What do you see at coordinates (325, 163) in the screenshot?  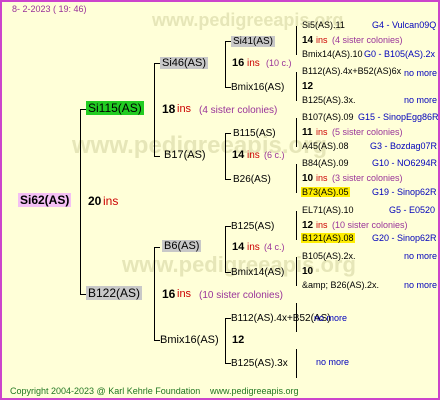 I see `gen4-3-top: B84(AS).09` at bounding box center [325, 163].